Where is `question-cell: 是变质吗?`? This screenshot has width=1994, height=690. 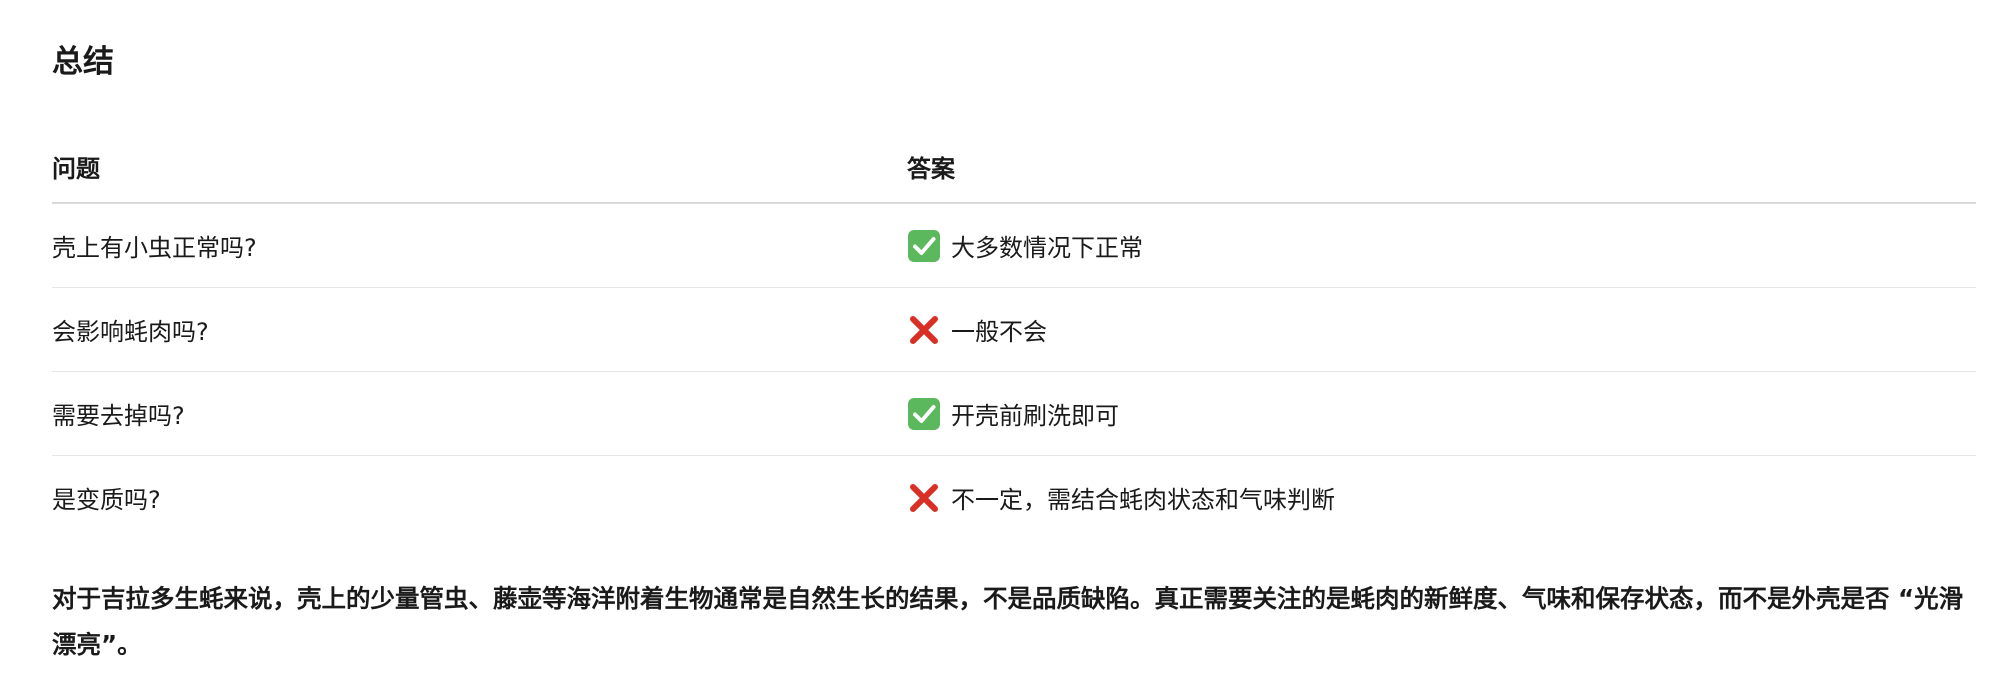 question-cell: 是变质吗? is located at coordinates (106, 500).